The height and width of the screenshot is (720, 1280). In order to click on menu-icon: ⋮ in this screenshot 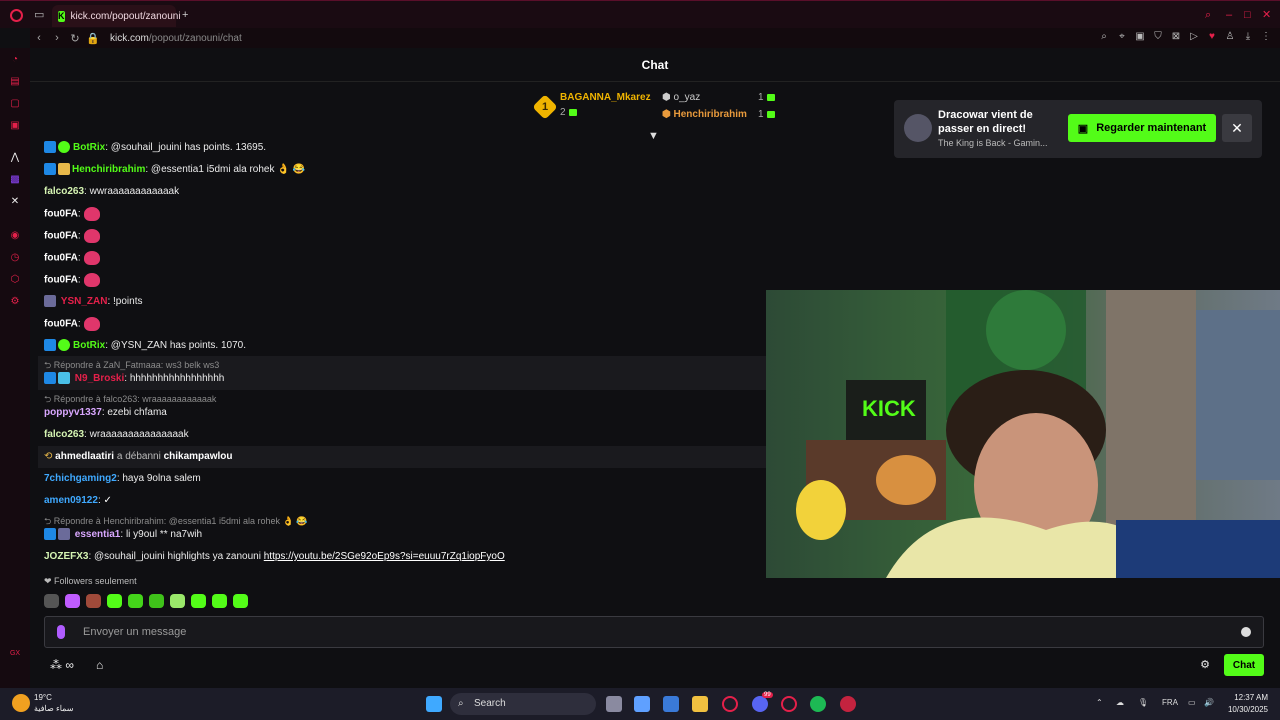, I will do `click(1266, 37)`.